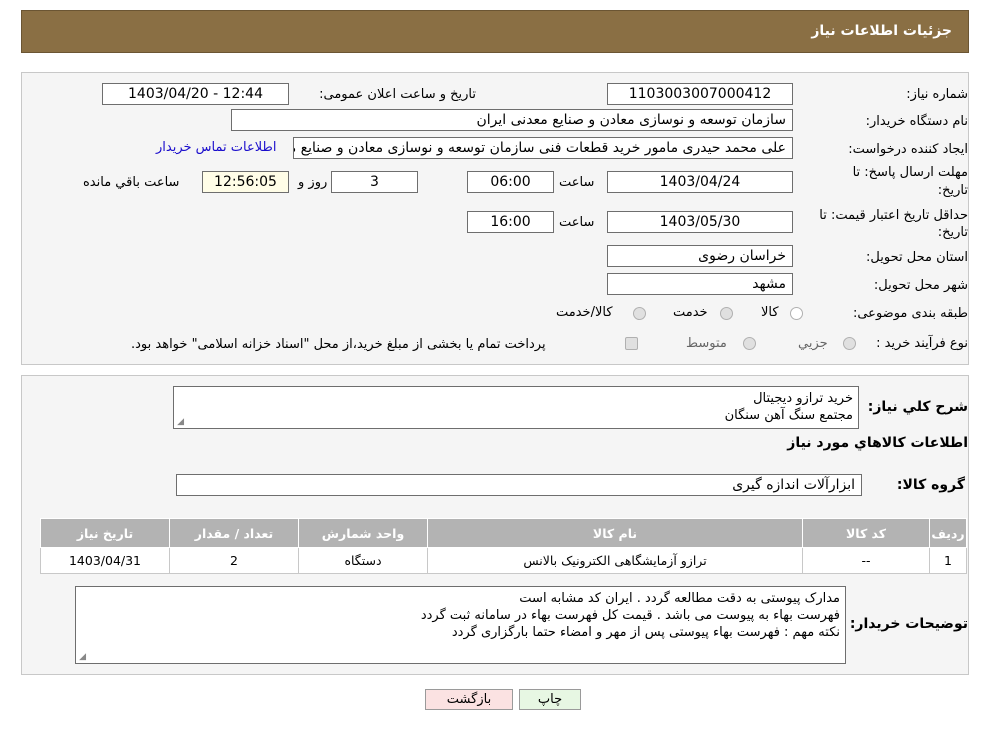 The image size is (985, 733). What do you see at coordinates (245, 182) in the screenshot?
I see `remaining-time-field: 12:56:05` at bounding box center [245, 182].